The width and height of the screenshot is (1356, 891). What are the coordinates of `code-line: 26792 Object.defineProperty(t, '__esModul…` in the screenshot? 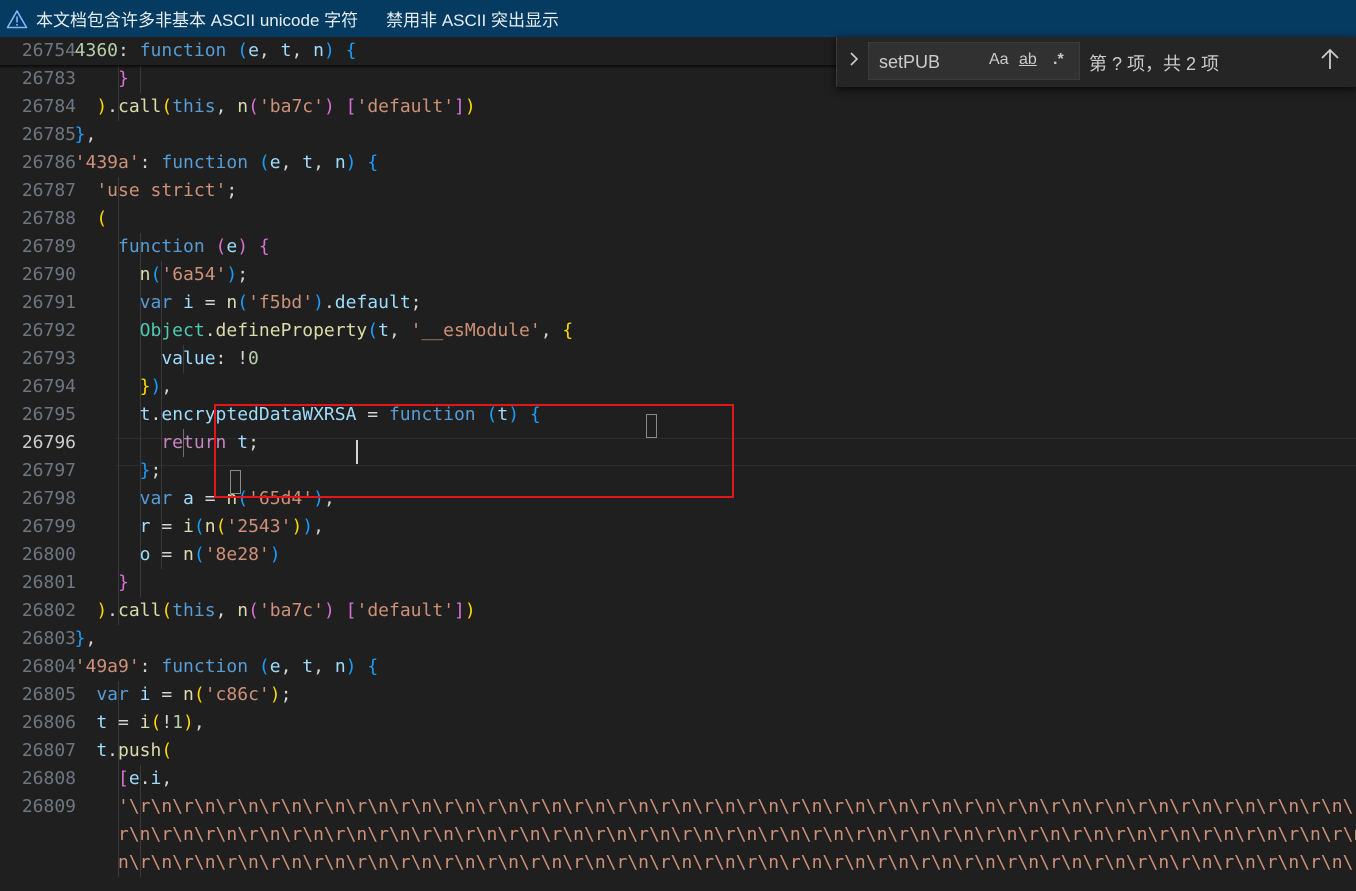 It's located at (678, 331).